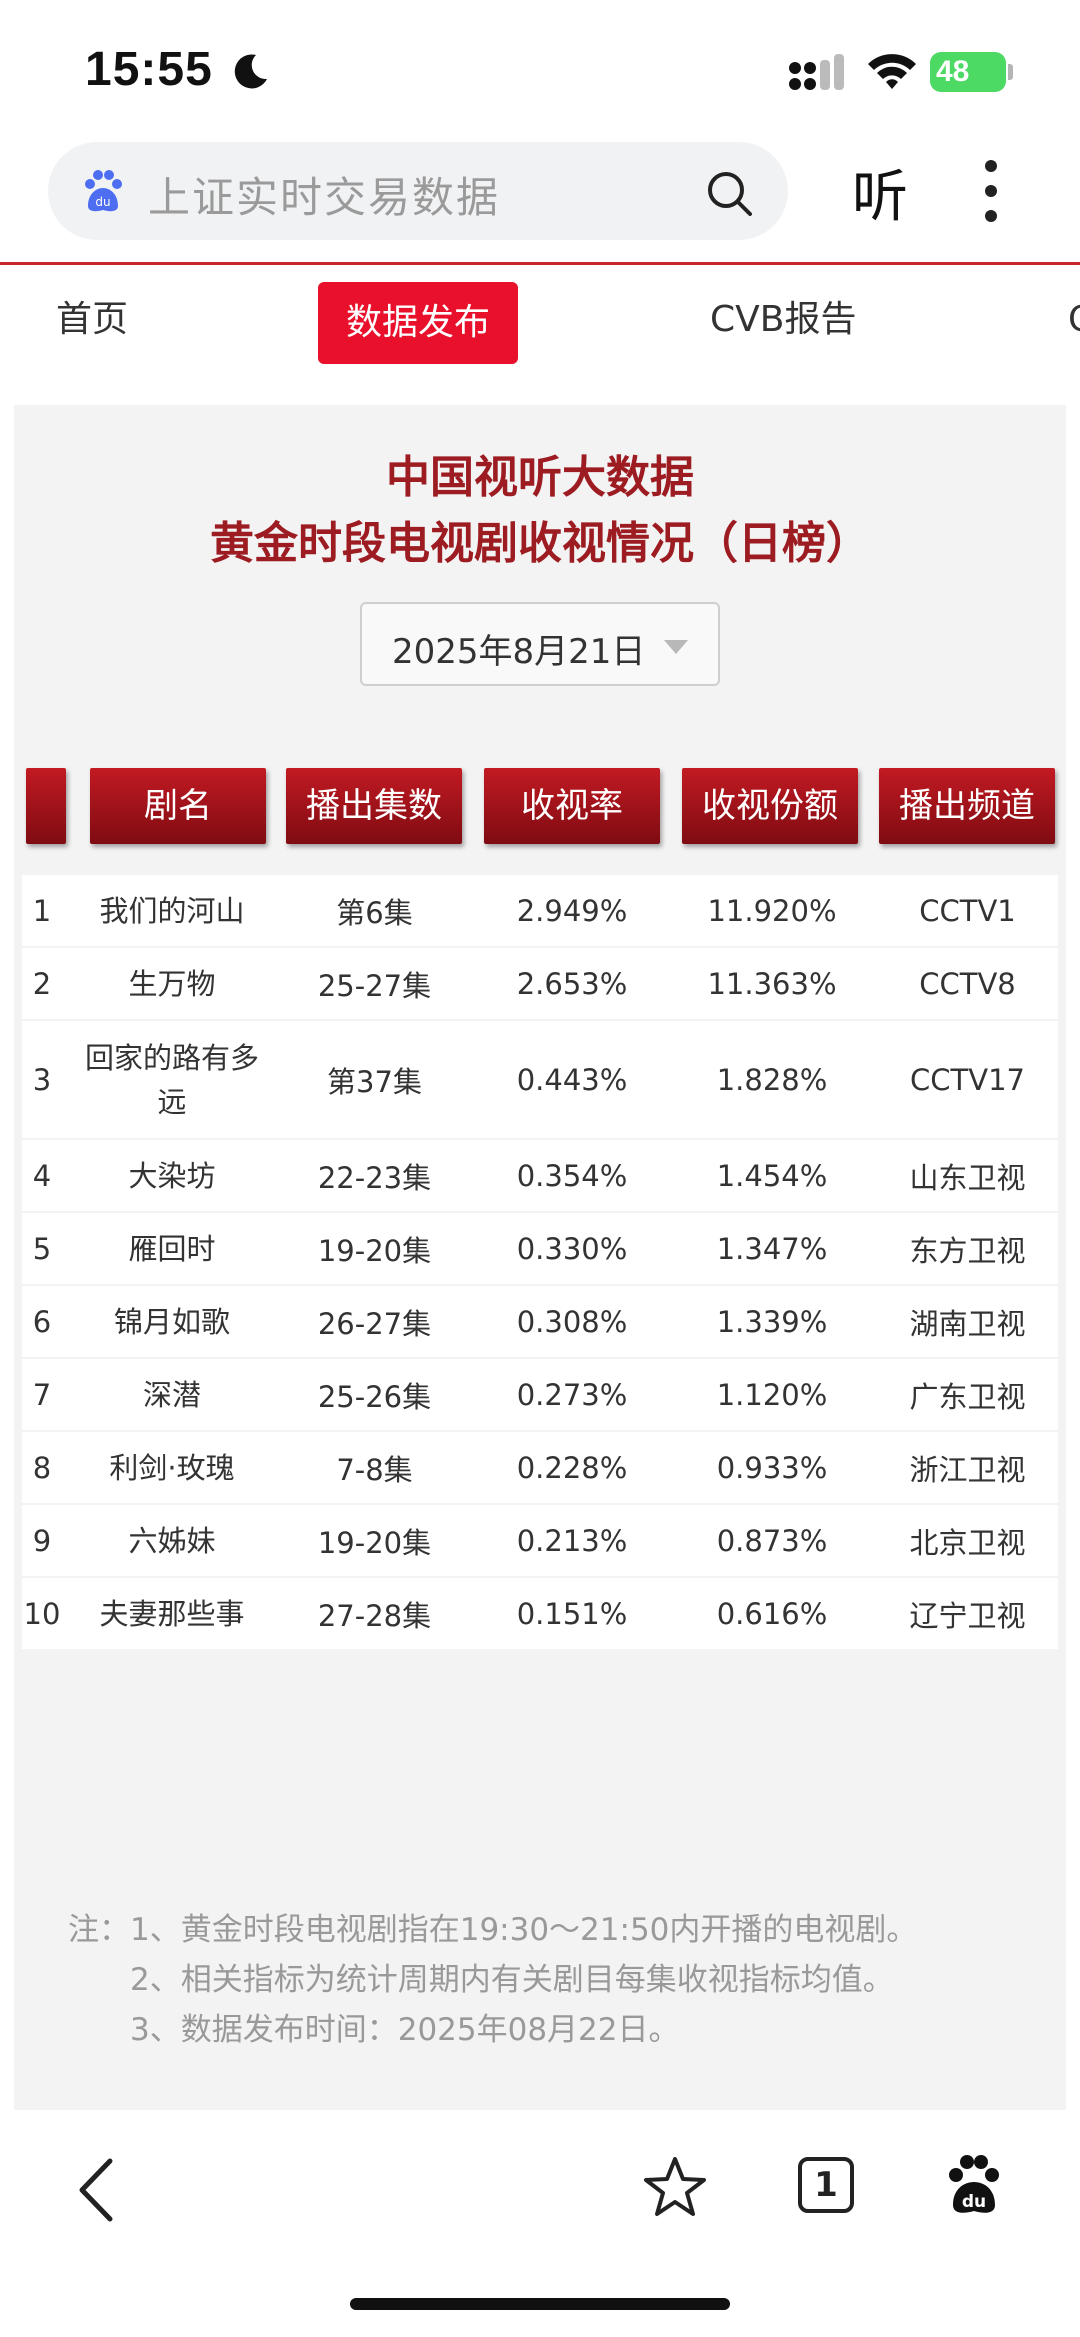 This screenshot has height=2337, width=1080. I want to click on channel-cell: 辽宁卫视, so click(967, 1615).